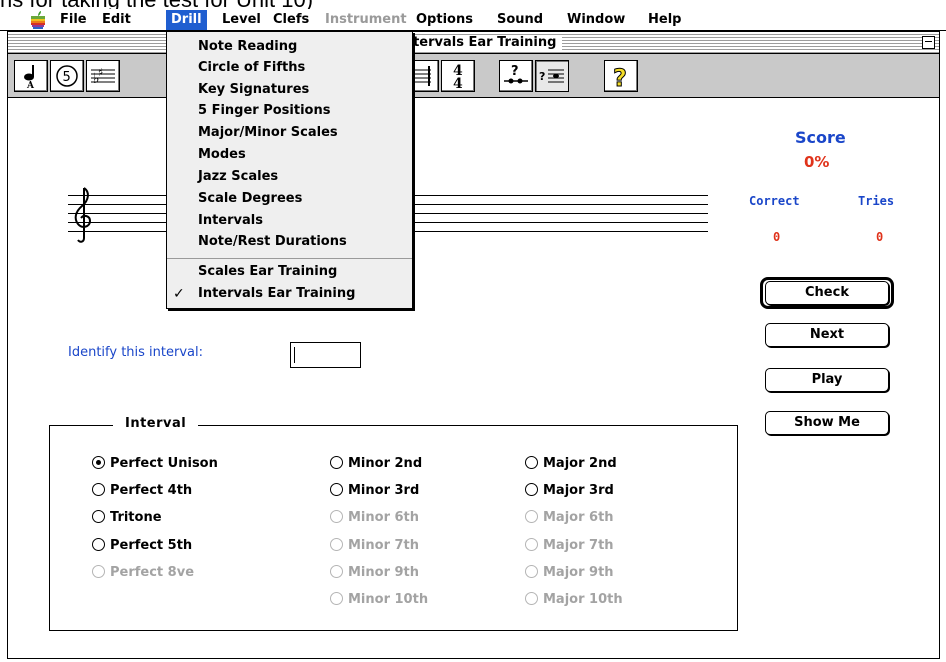 This screenshot has height=662, width=946. What do you see at coordinates (569, 518) in the screenshot?
I see `radio-major-6th: Major 6th` at bounding box center [569, 518].